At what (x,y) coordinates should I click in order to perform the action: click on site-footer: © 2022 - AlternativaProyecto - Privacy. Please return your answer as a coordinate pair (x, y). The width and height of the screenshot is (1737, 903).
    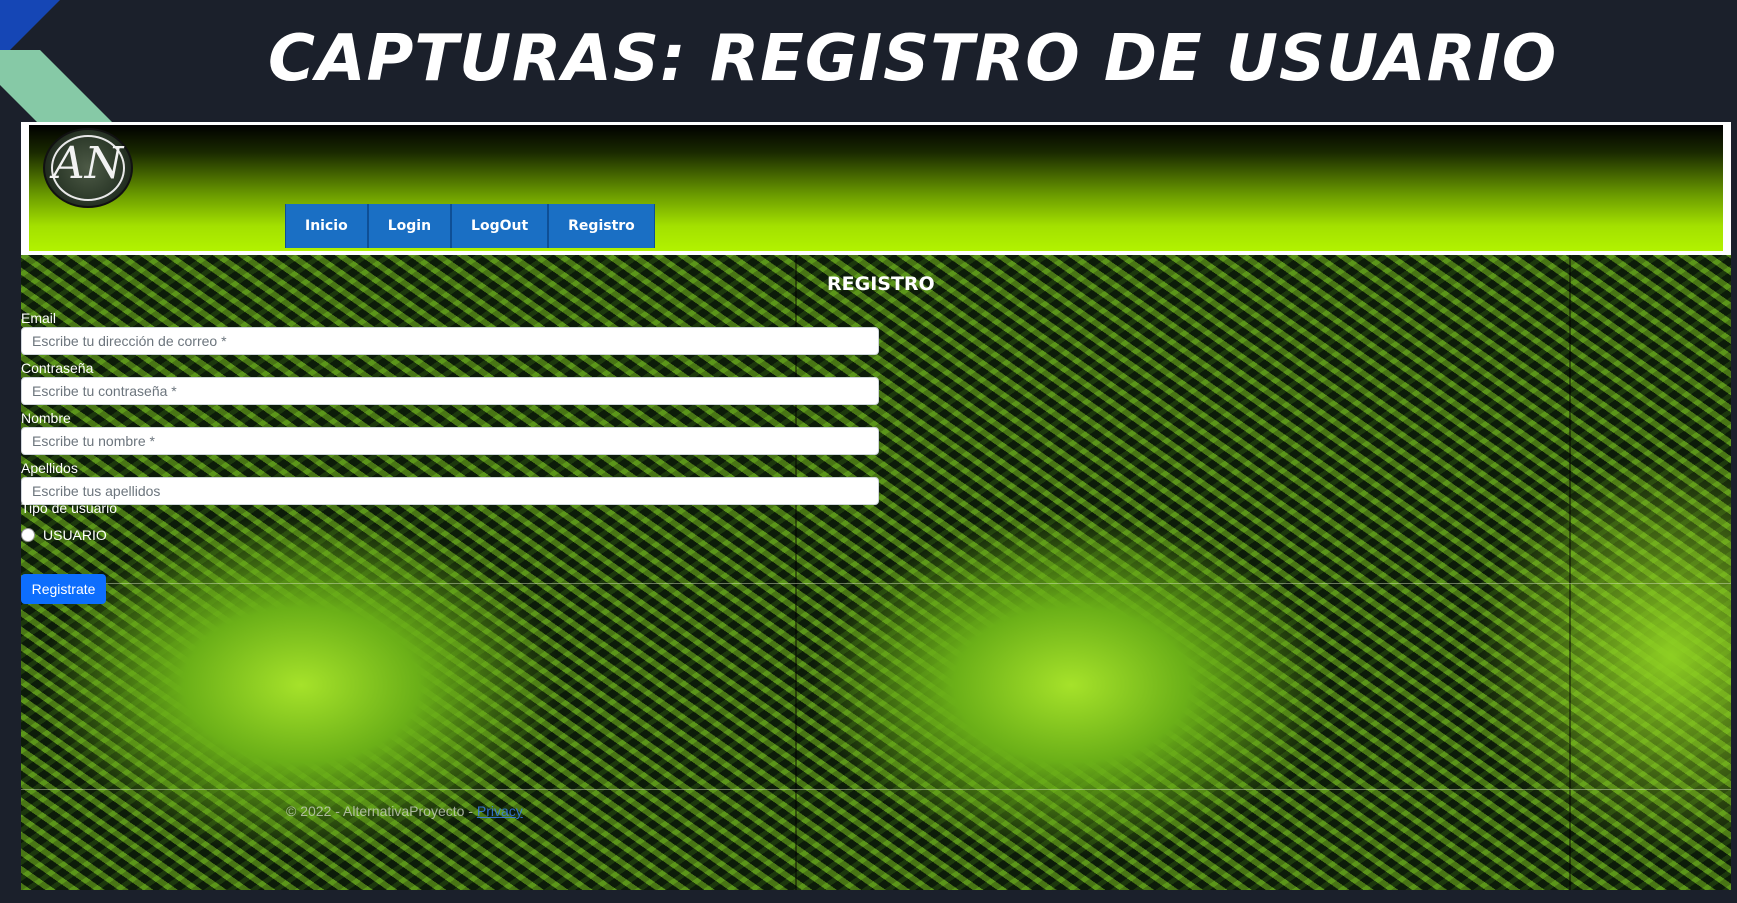
    Looking at the image, I should click on (404, 811).